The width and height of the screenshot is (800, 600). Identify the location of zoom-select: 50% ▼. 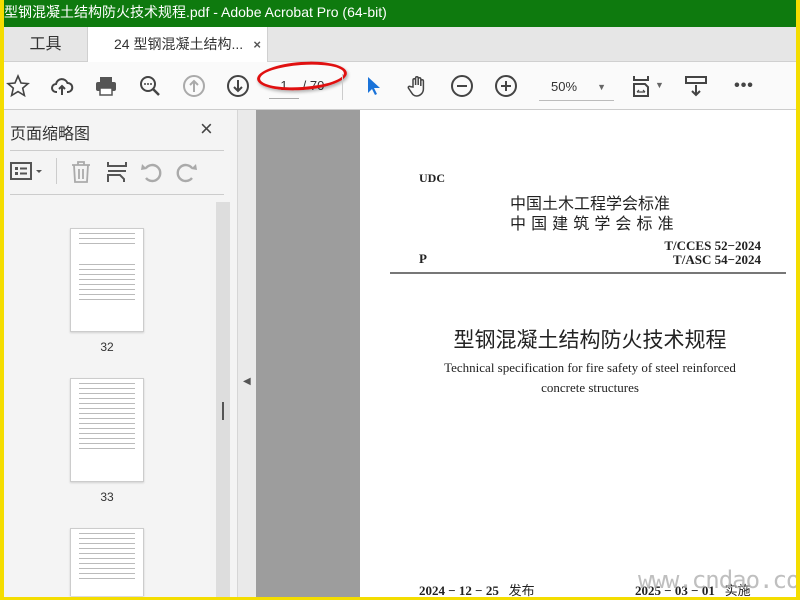
(576, 88).